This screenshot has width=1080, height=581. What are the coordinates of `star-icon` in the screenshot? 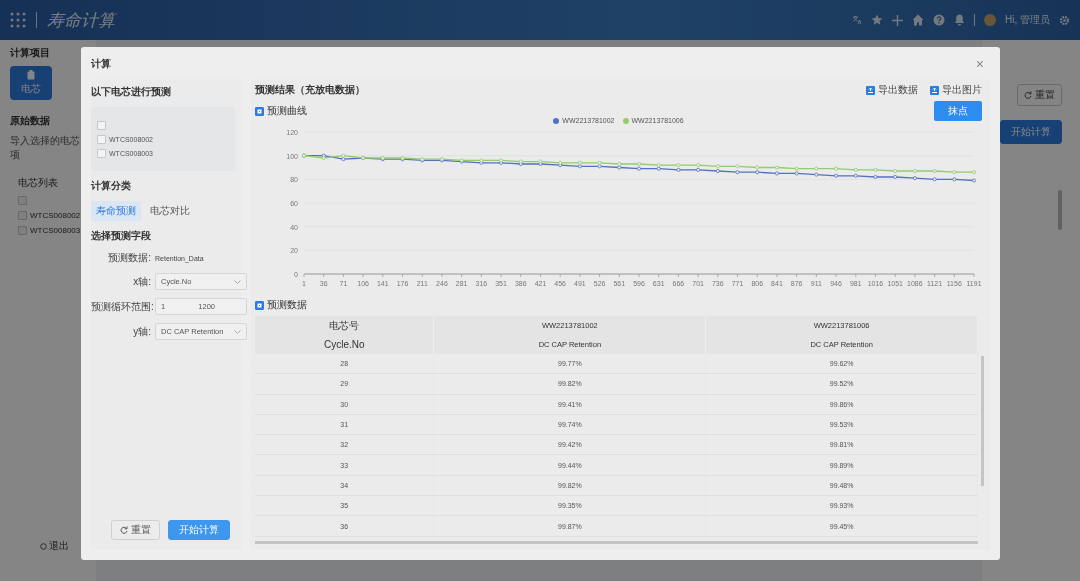 It's located at (877, 20).